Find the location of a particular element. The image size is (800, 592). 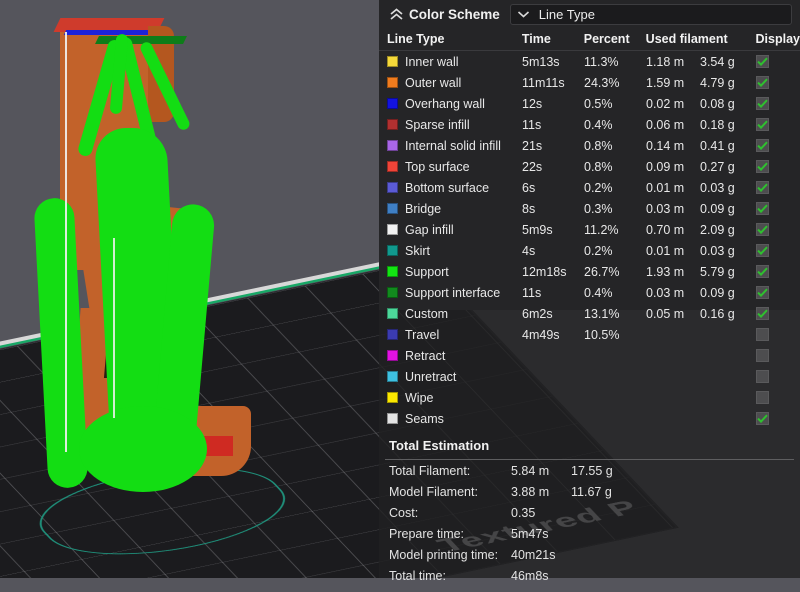

line-type-label: Retract is located at coordinates (425, 355).